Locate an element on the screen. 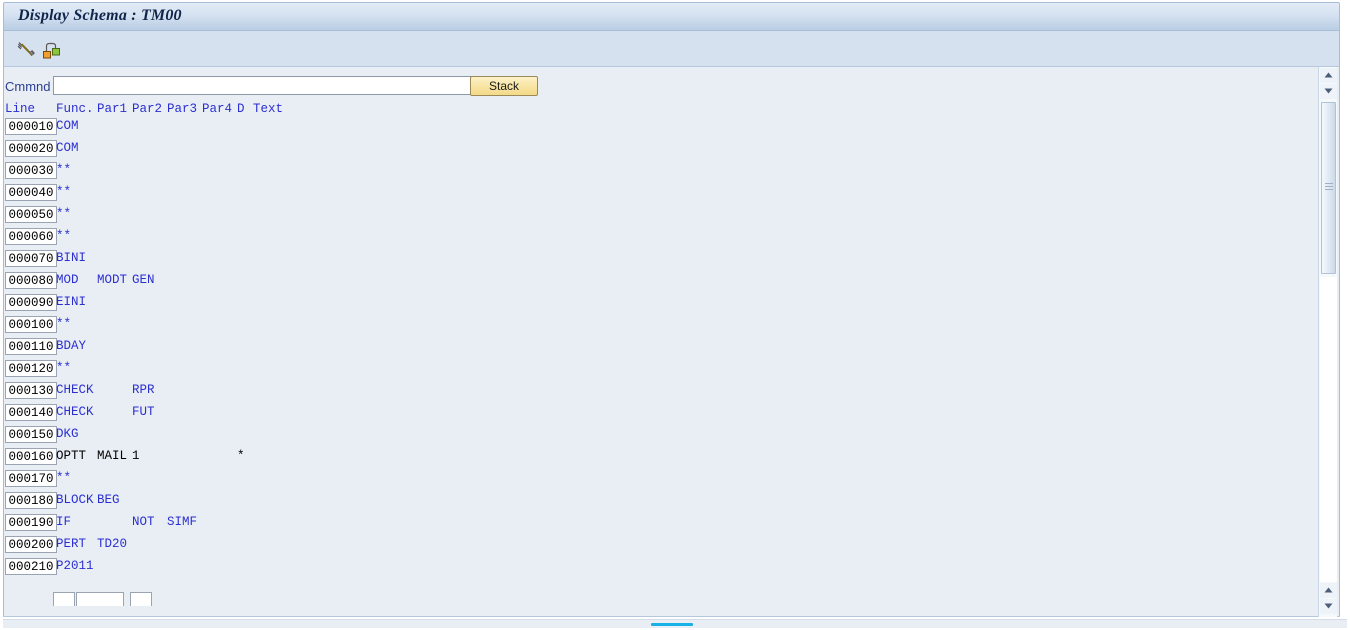  column-header-par3: Par3 is located at coordinates (182, 109).